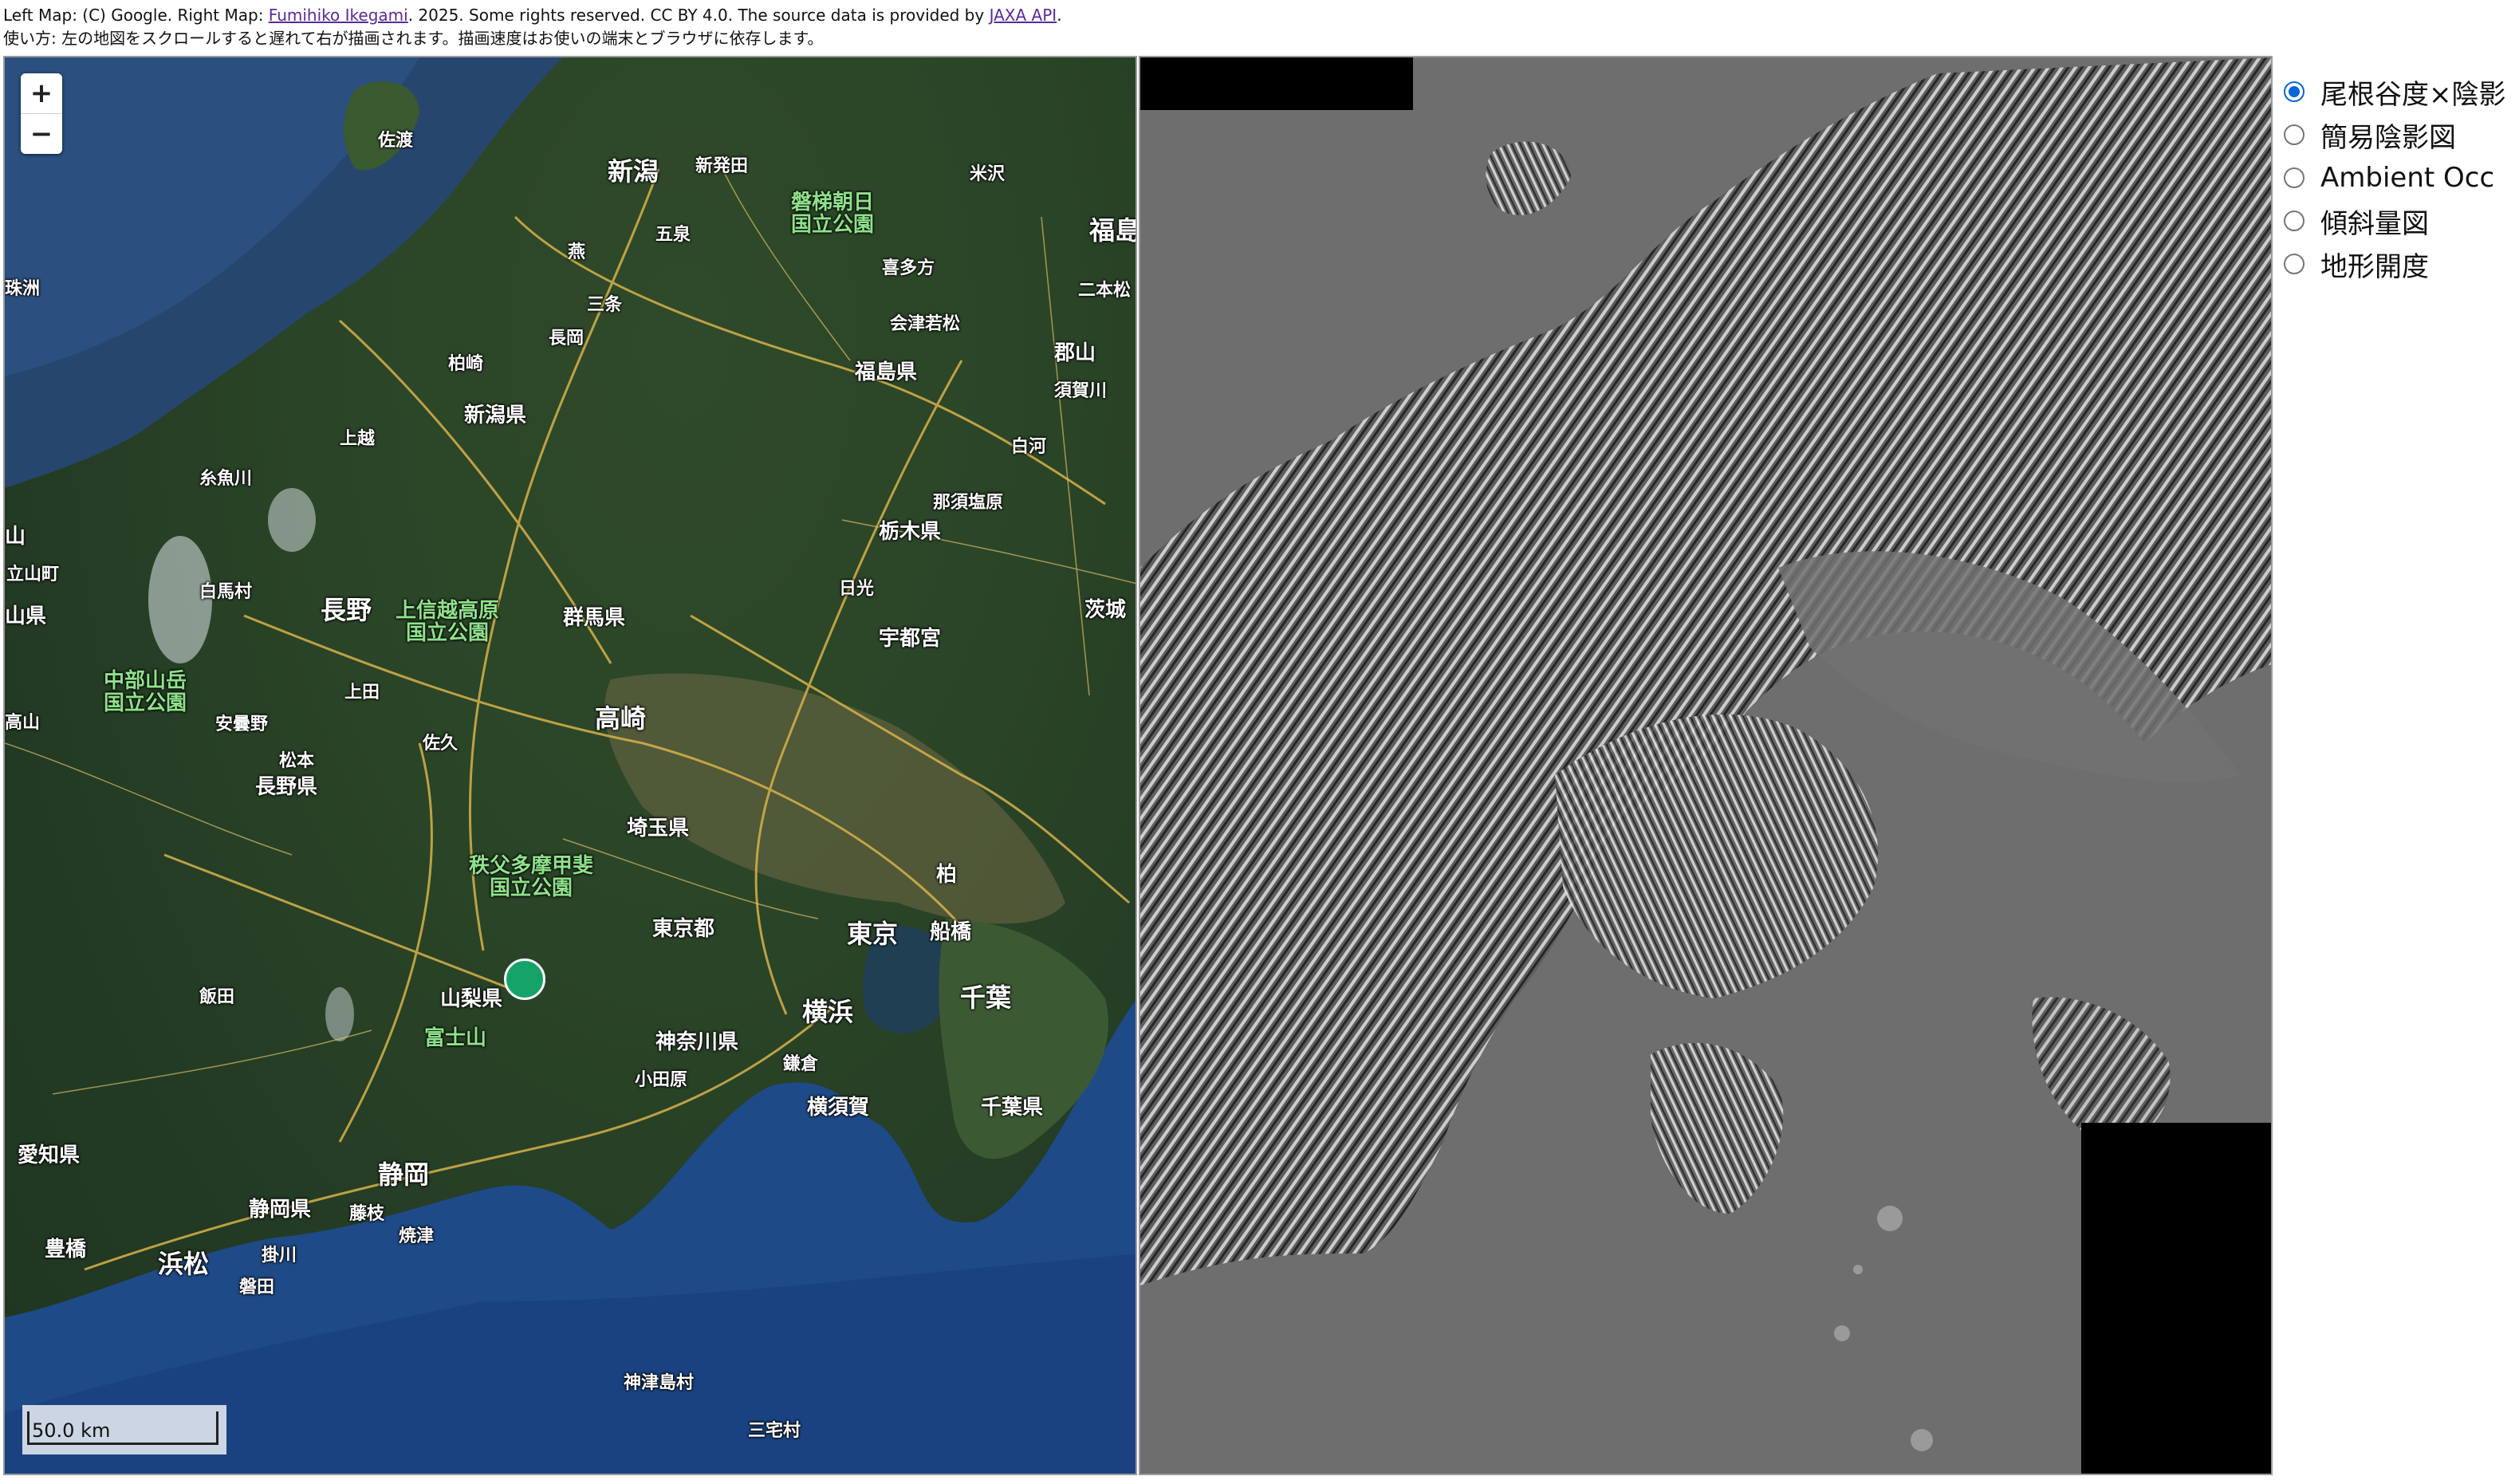  What do you see at coordinates (33, 575) in the screenshot?
I see `map-label: 立山町` at bounding box center [33, 575].